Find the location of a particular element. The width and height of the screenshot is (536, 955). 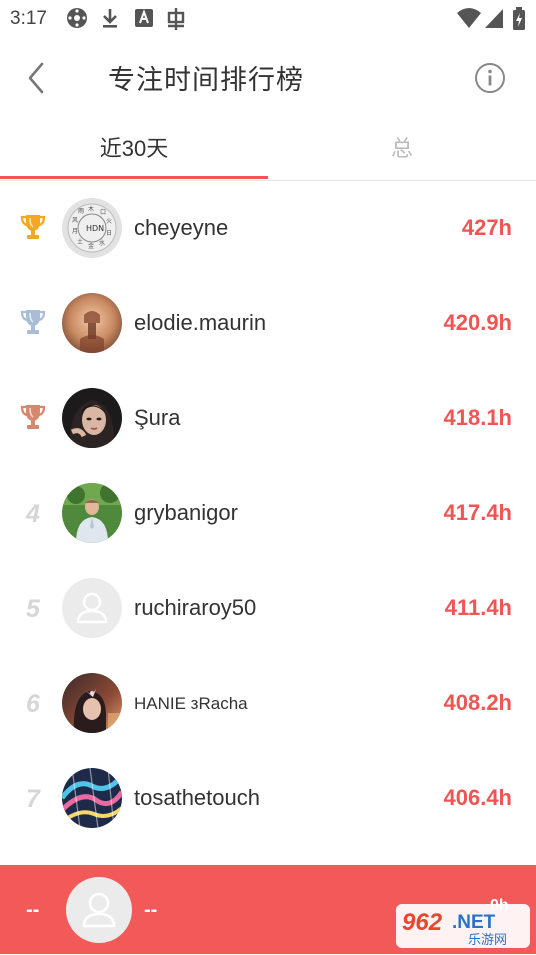

ranking-row: elodie.maurin 420.9h is located at coordinates (268, 323).